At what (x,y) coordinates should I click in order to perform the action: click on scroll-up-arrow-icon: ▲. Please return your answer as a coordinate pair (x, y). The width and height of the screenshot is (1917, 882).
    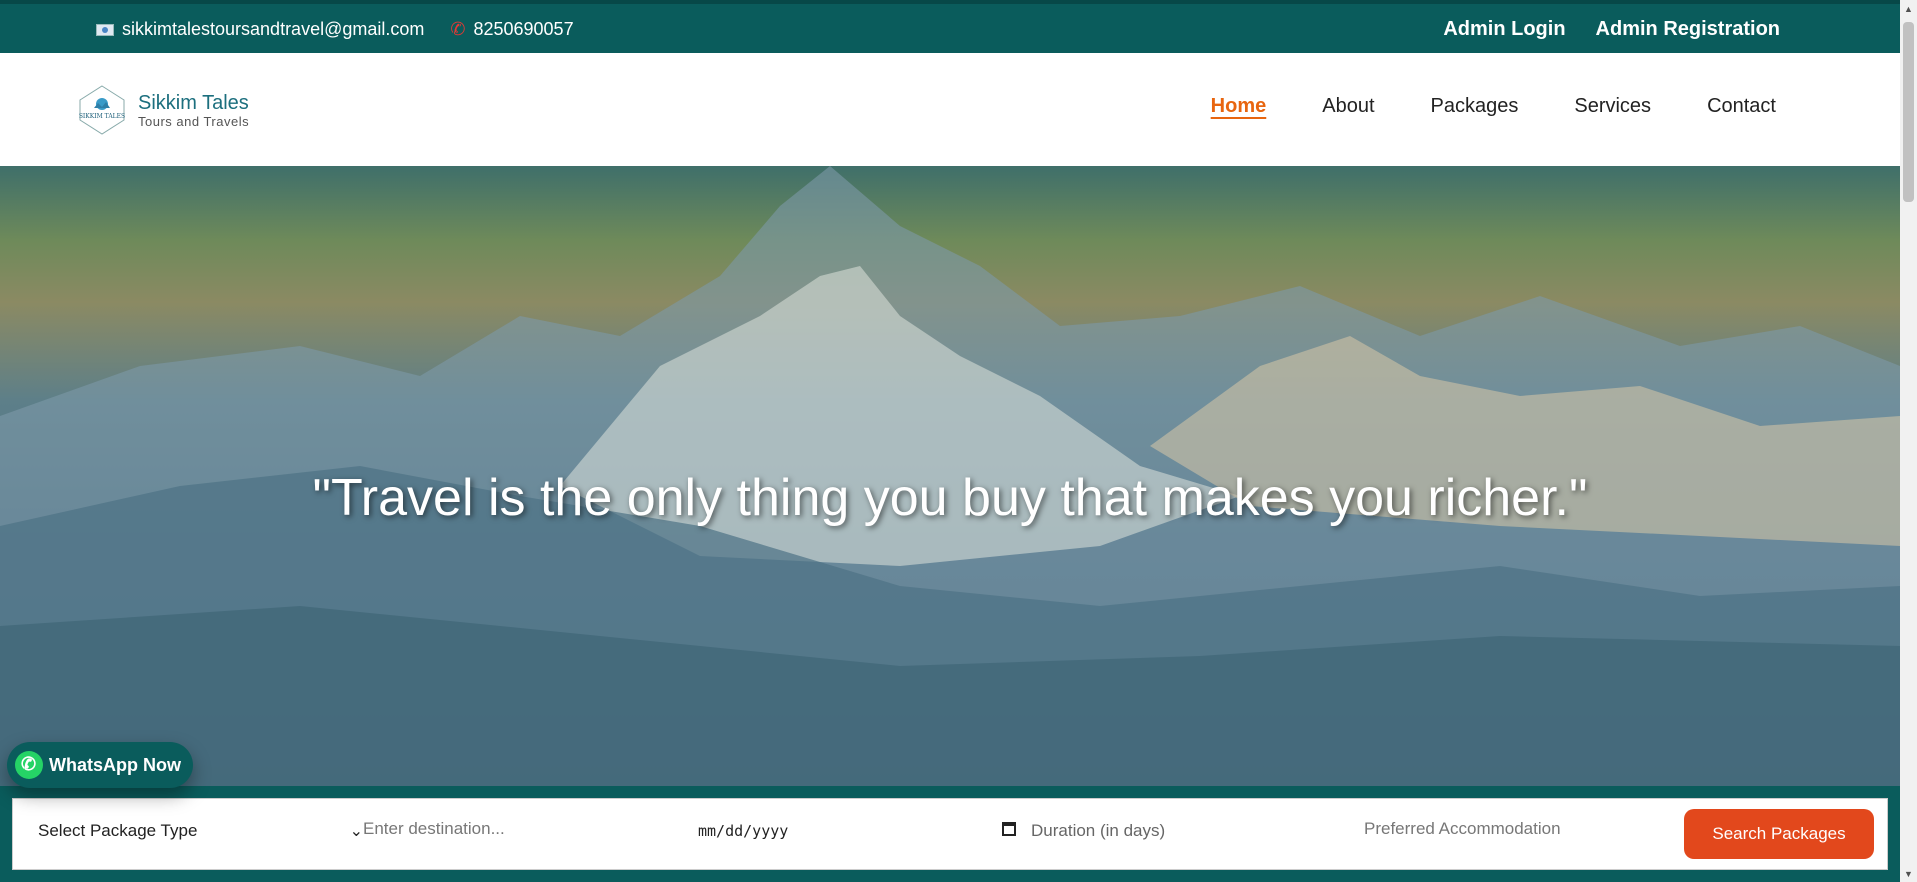
    Looking at the image, I should click on (1908, 9).